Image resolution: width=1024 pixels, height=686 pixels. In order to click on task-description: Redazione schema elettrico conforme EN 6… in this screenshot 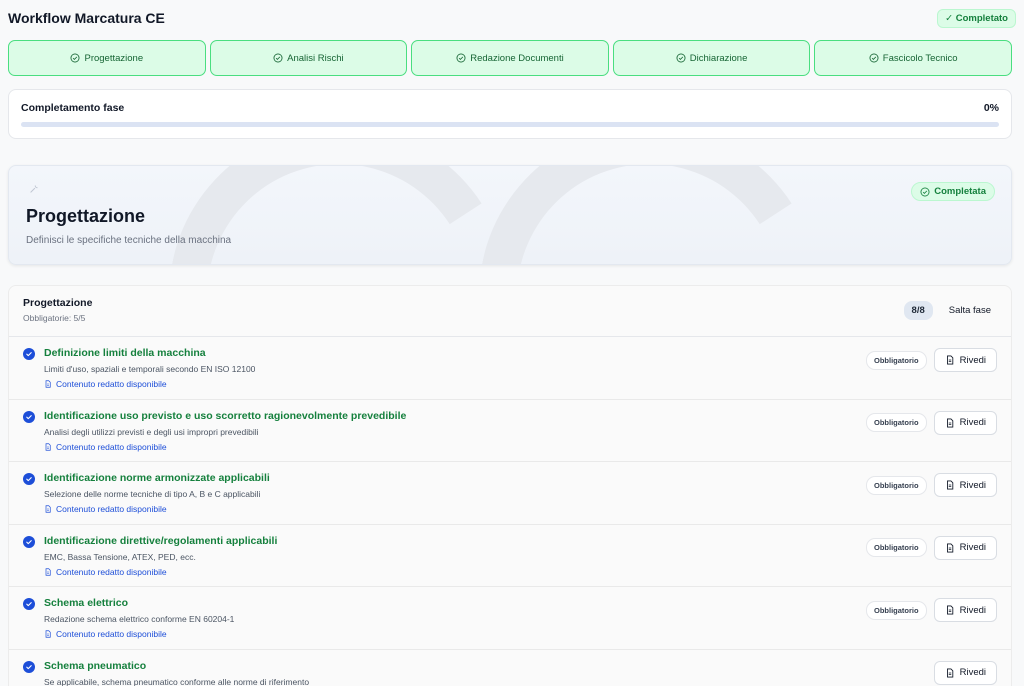, I will do `click(139, 619)`.